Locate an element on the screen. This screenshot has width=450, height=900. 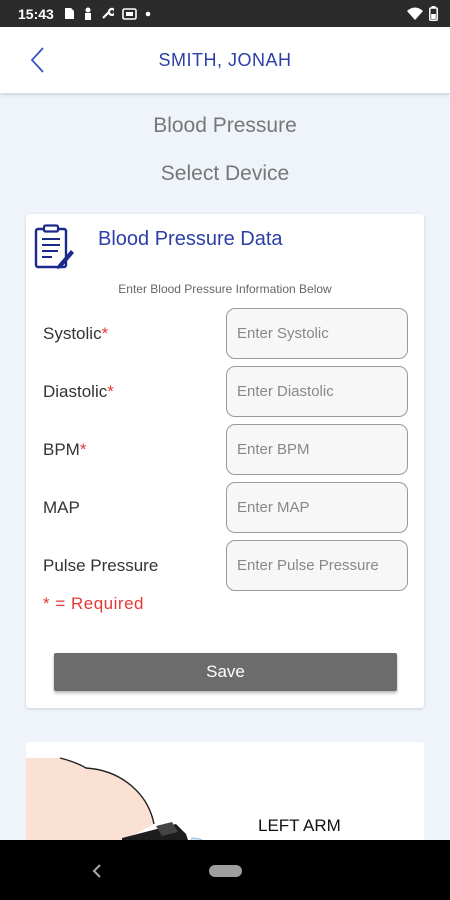
app-header: SMITH, JONAH is located at coordinates (225, 60).